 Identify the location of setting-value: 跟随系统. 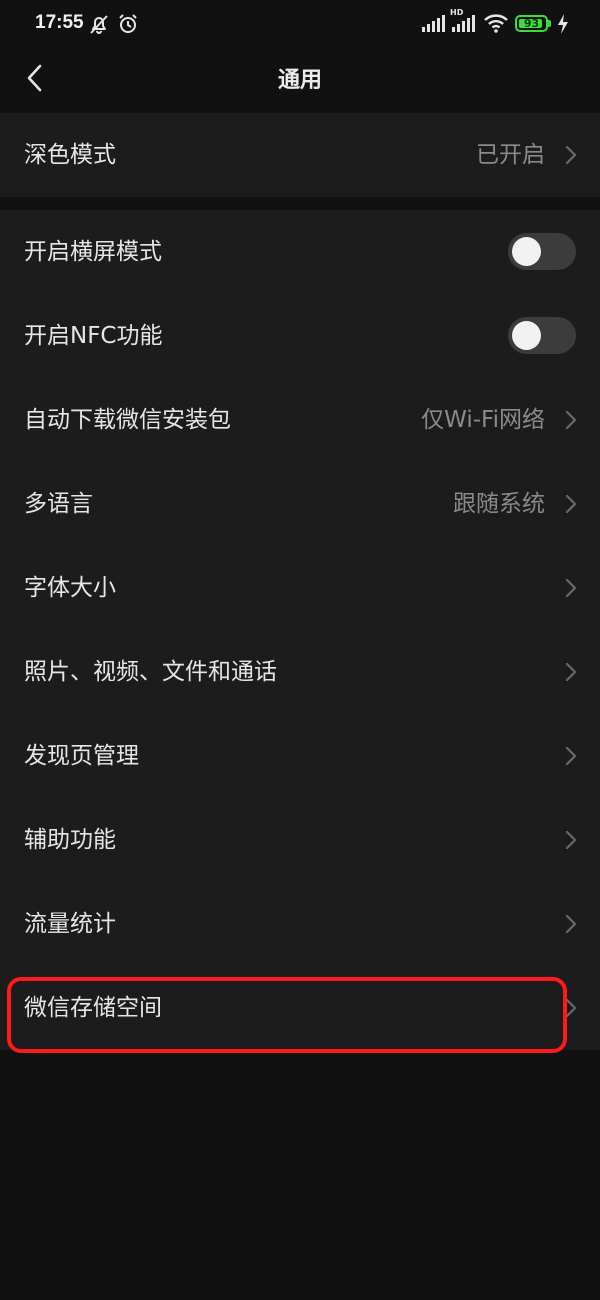
(499, 504).